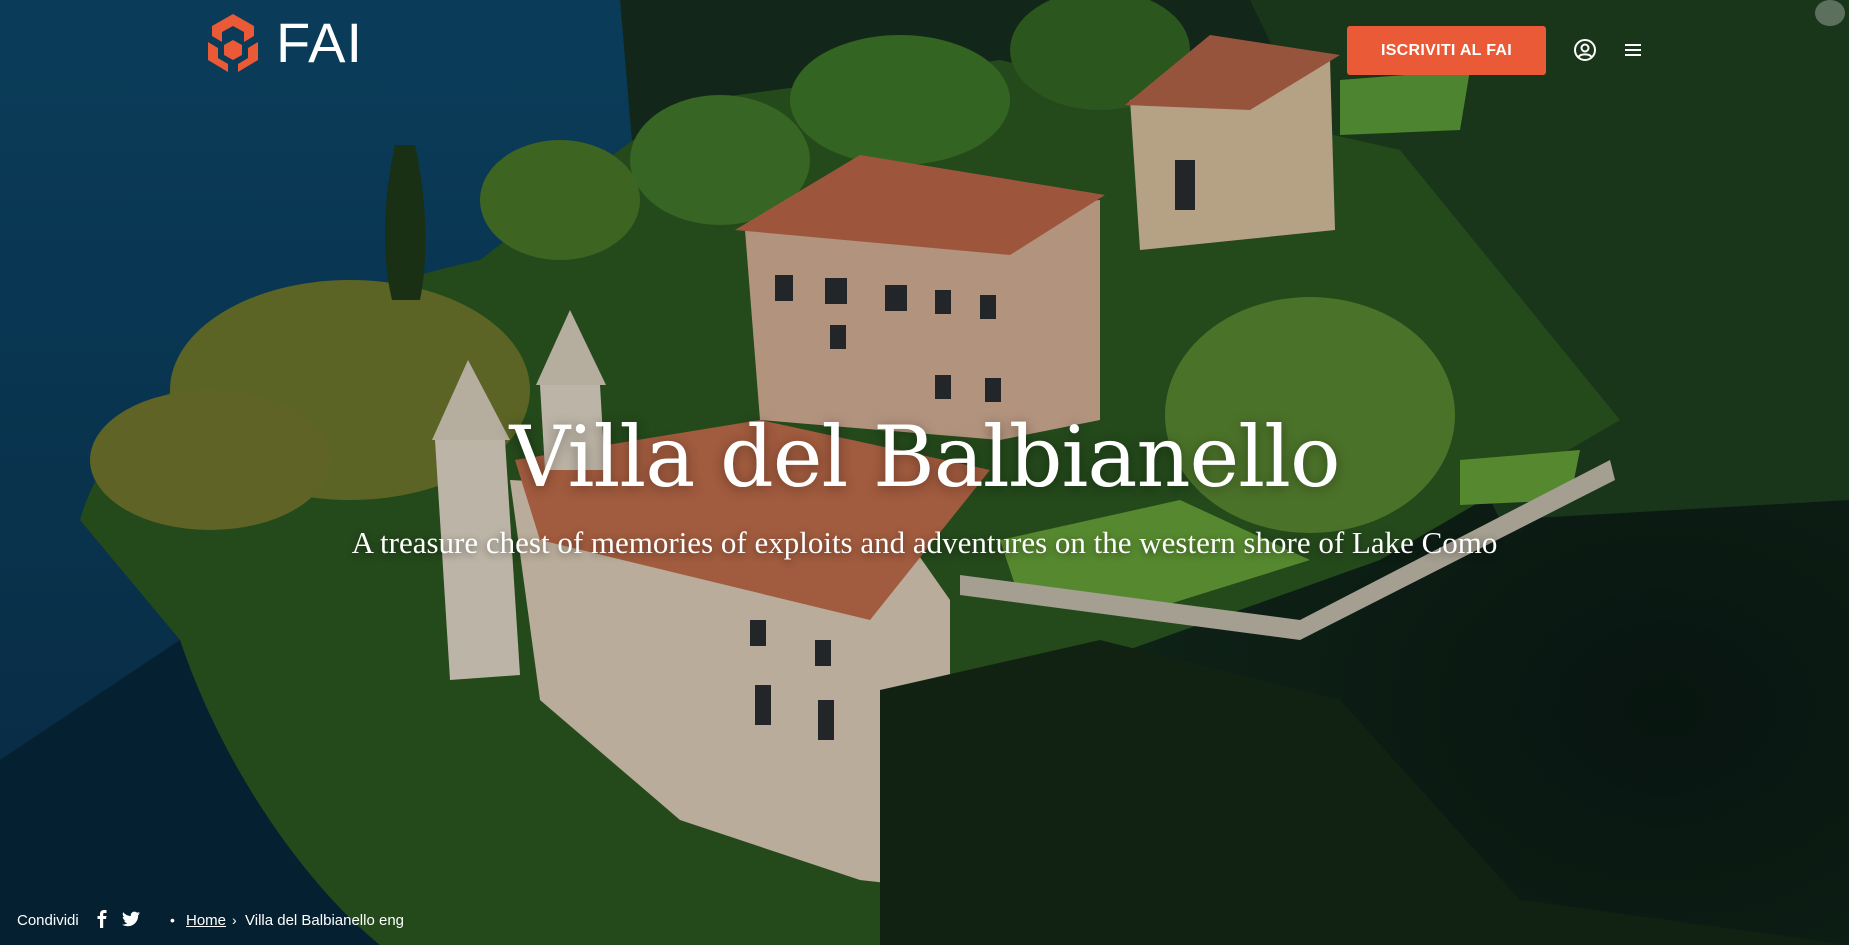  I want to click on join-fai-button: ISCRIVITI AL FAI, so click(1446, 50).